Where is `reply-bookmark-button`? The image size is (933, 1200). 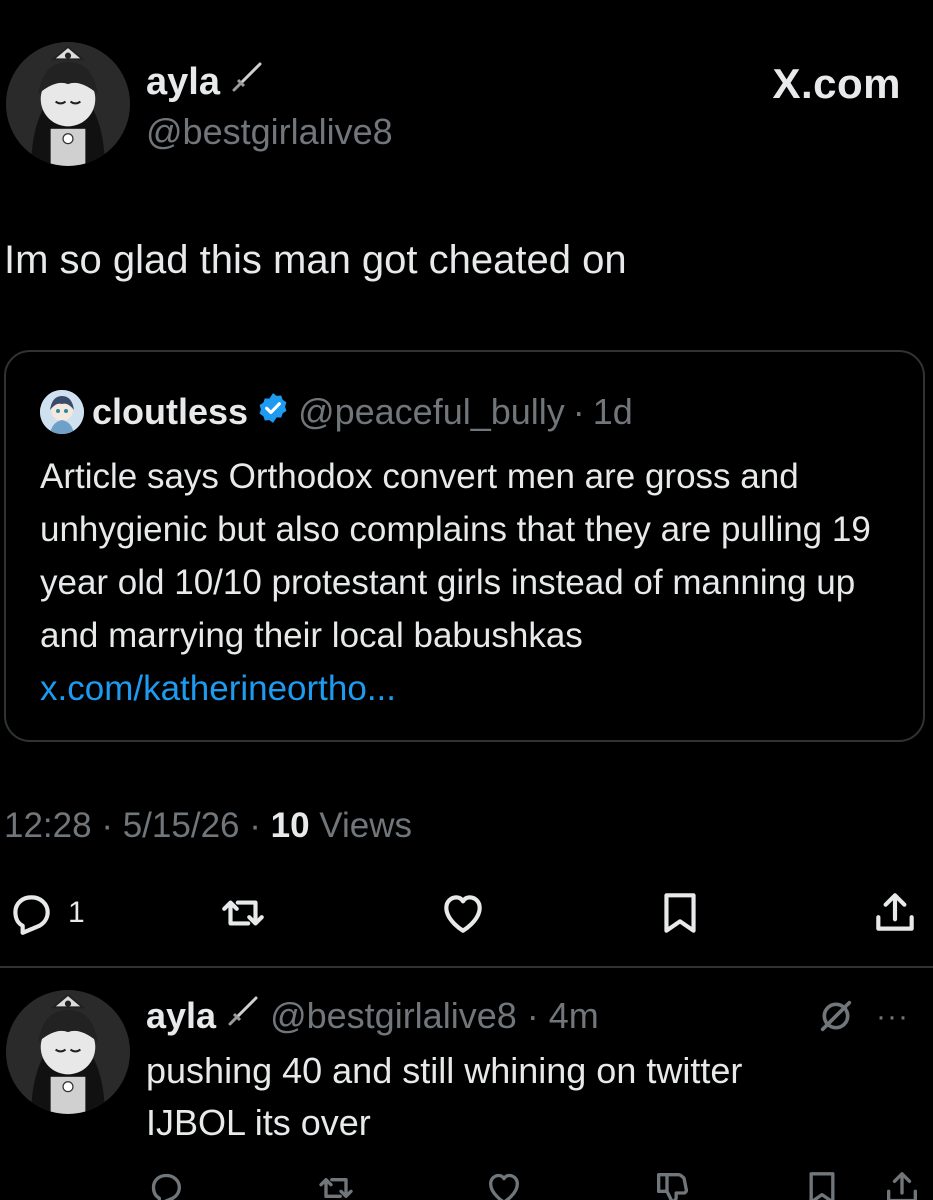
reply-bookmark-button is located at coordinates (822, 1184).